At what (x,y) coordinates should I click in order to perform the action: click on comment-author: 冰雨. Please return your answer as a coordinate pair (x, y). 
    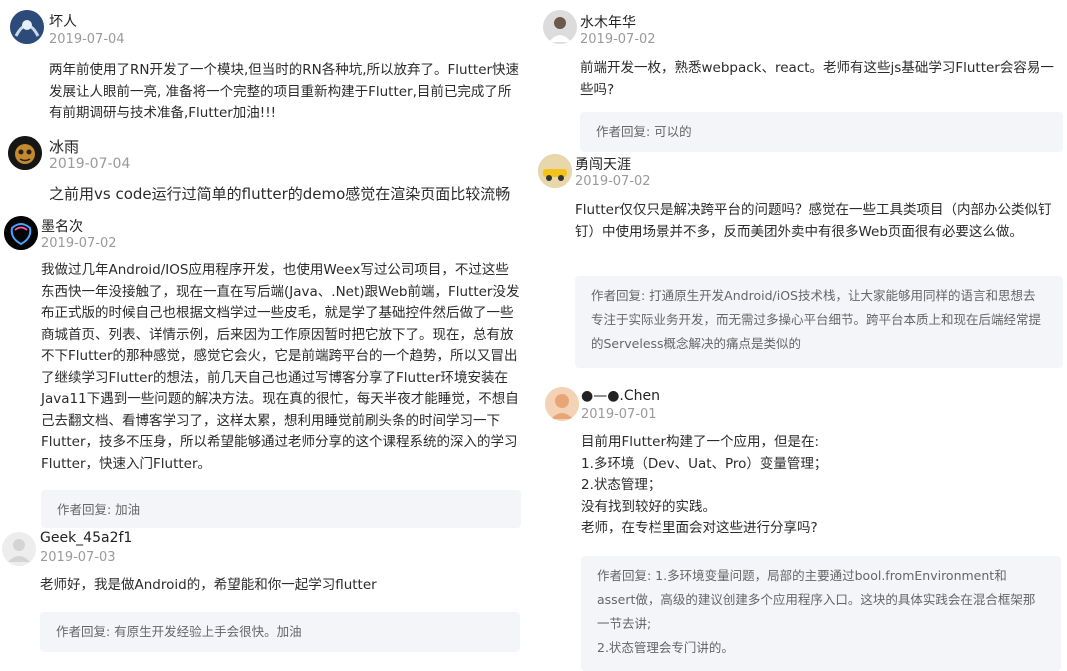
    Looking at the image, I should click on (64, 146).